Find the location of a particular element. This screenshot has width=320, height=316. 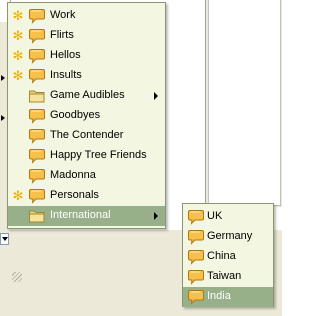

menu-item-label: Goodbyes is located at coordinates (75, 115).